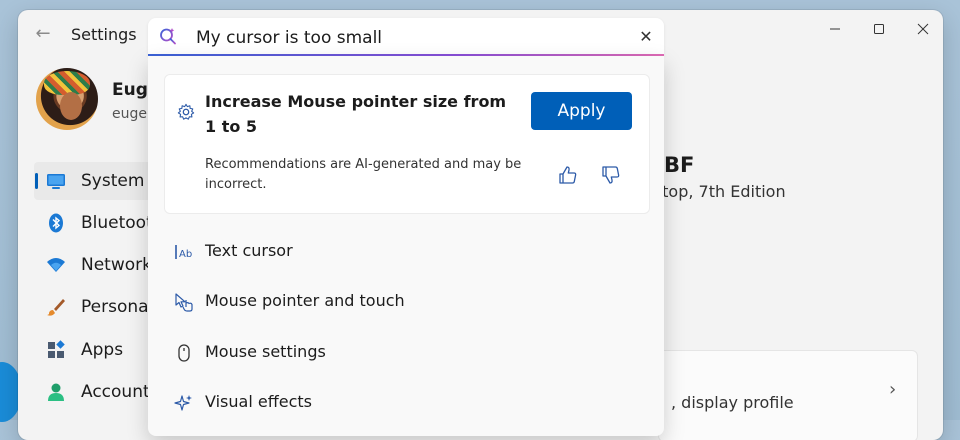 The height and width of the screenshot is (440, 960). Describe the element at coordinates (646, 37) in the screenshot. I see `clear-search-icon: ✕` at that location.